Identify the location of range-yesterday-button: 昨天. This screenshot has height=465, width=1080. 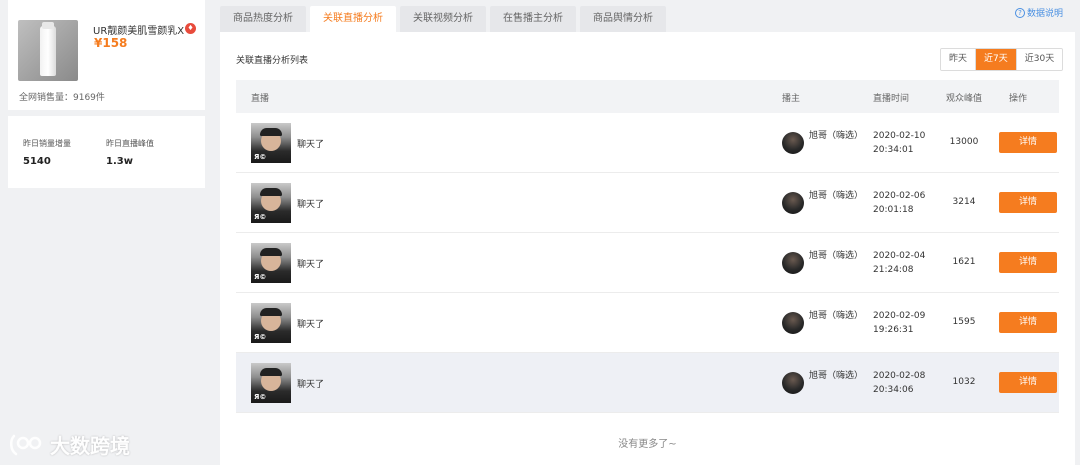
(958, 59).